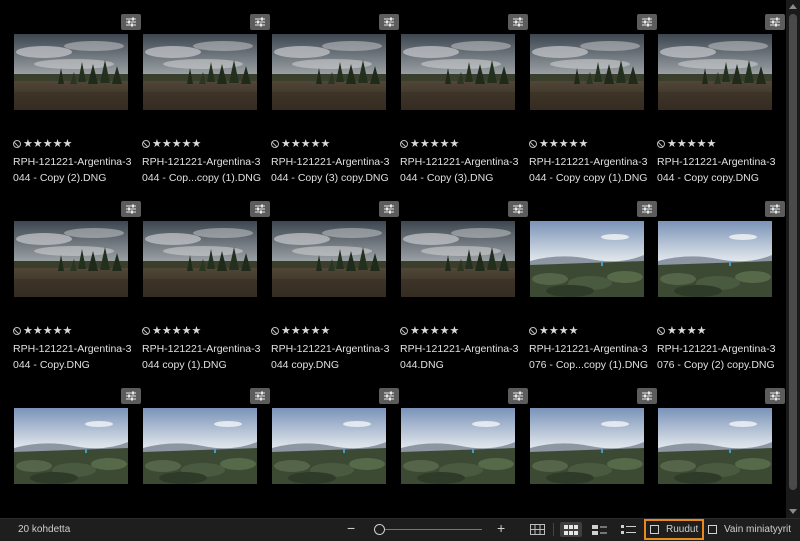 This screenshot has height=541, width=800. I want to click on file-name: RPH-121221-Argentina-3 044 copy (1).DNG, so click(201, 357).